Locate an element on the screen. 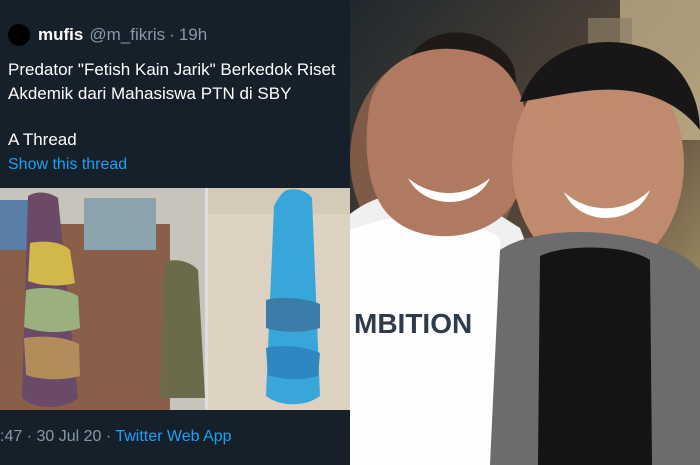 The height and width of the screenshot is (465, 700). show-thread-link: Show this thread is located at coordinates (67, 165).